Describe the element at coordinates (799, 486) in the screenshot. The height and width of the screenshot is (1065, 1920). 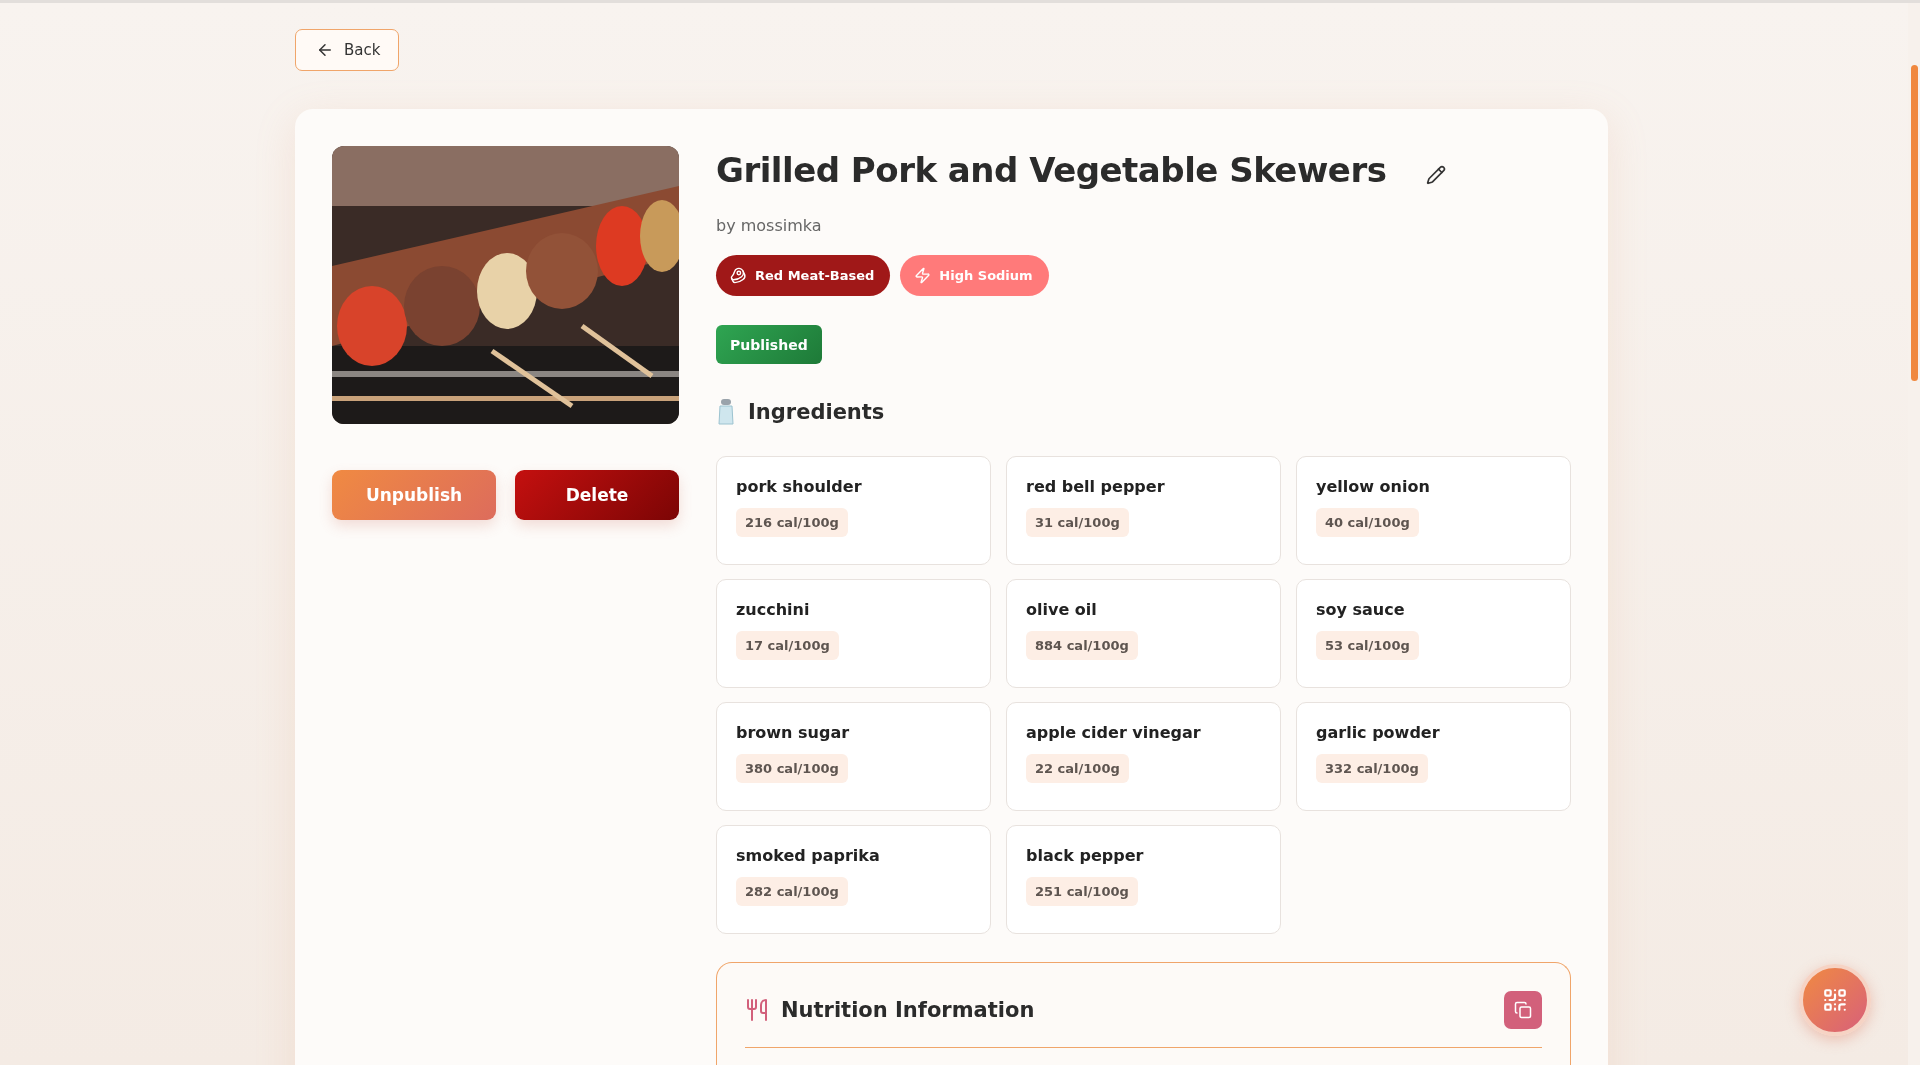
I see `ingredient-name: pork shoulder` at that location.